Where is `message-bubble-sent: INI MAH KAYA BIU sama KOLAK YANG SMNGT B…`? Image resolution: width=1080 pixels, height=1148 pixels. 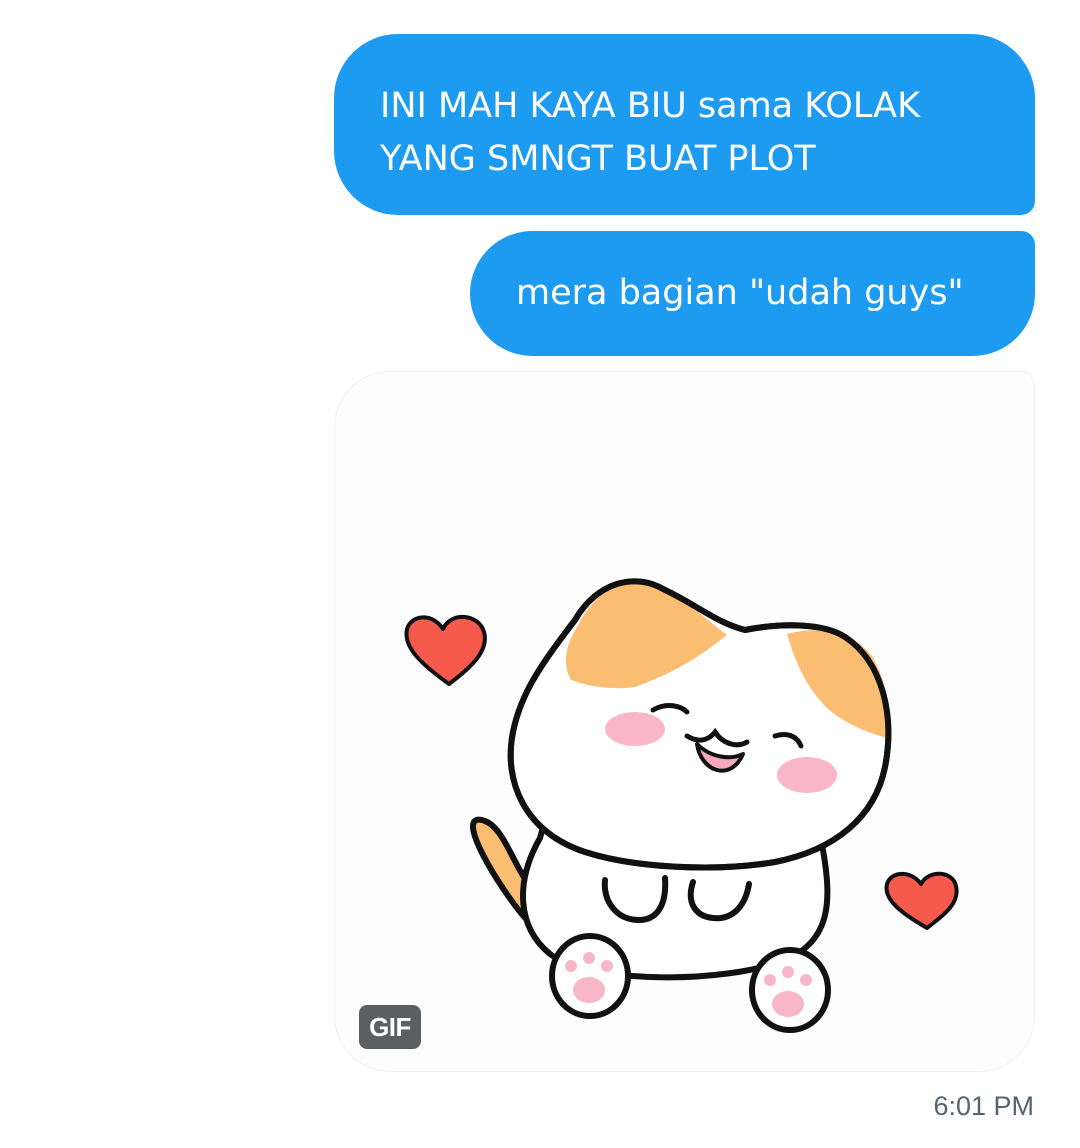
message-bubble-sent: INI MAH KAYA BIU sama KOLAK YANG SMNGT B… is located at coordinates (684, 124).